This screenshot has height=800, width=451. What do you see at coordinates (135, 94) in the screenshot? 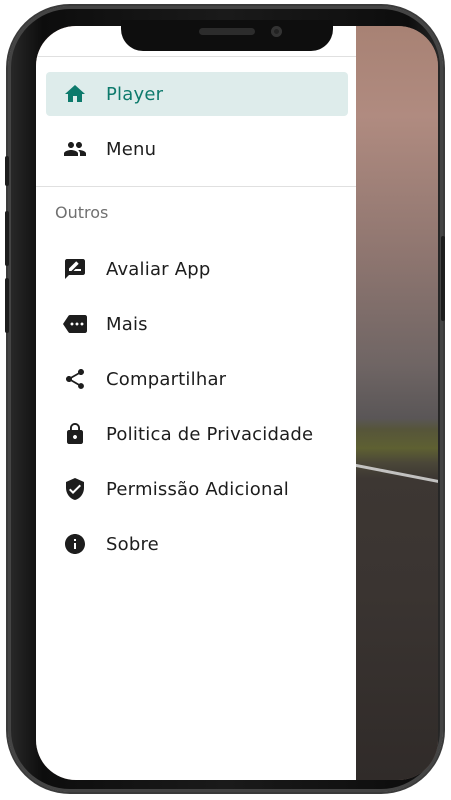
I see `drawer-item-label: Player` at bounding box center [135, 94].